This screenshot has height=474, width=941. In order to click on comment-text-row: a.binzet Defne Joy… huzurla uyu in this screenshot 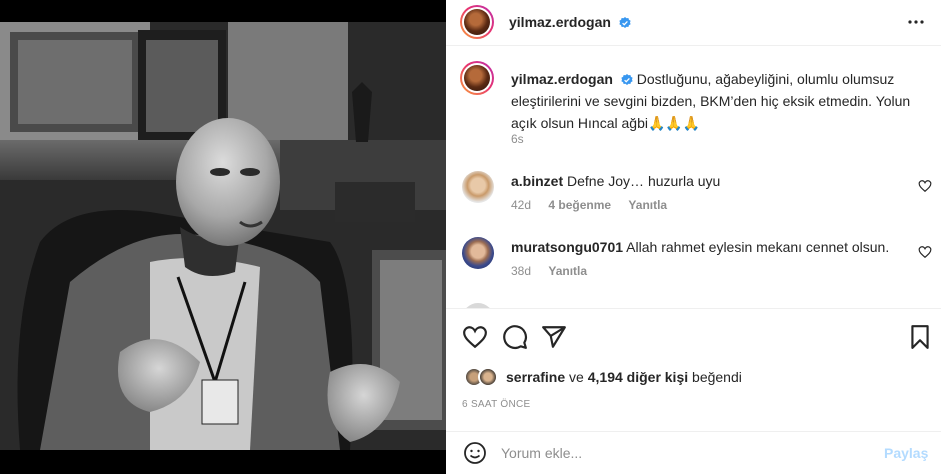, I will do `click(615, 181)`.